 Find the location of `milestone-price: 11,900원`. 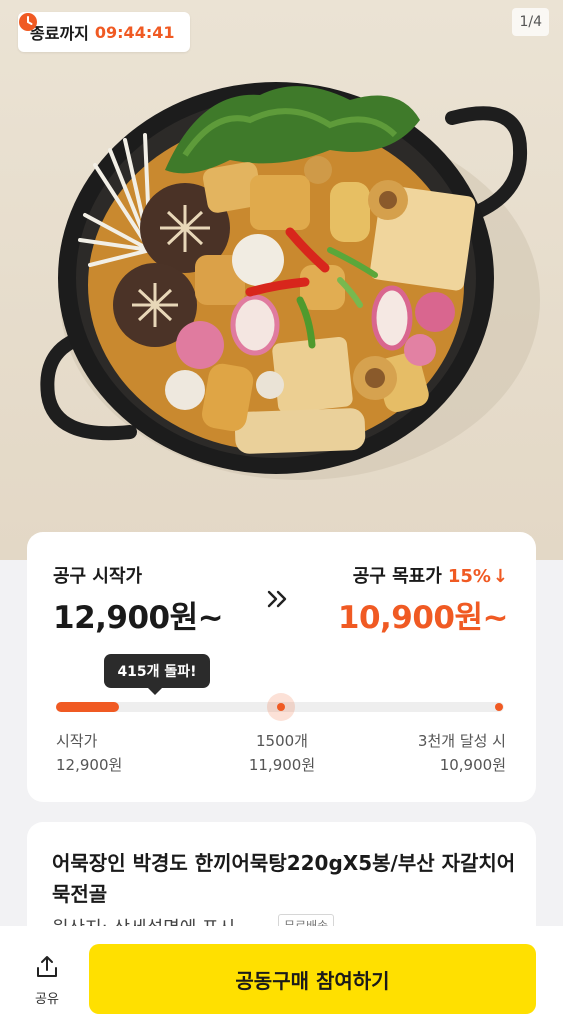

milestone-price: 11,900원 is located at coordinates (282, 765).